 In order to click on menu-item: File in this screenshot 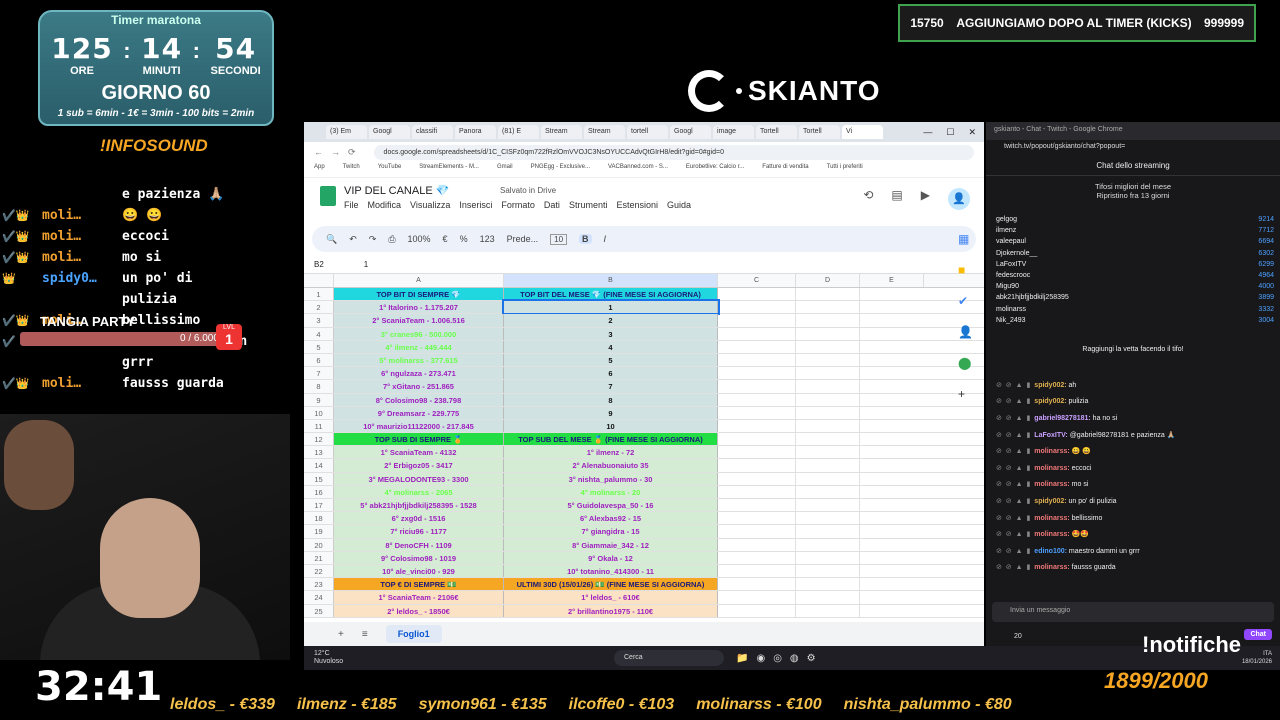, I will do `click(351, 205)`.